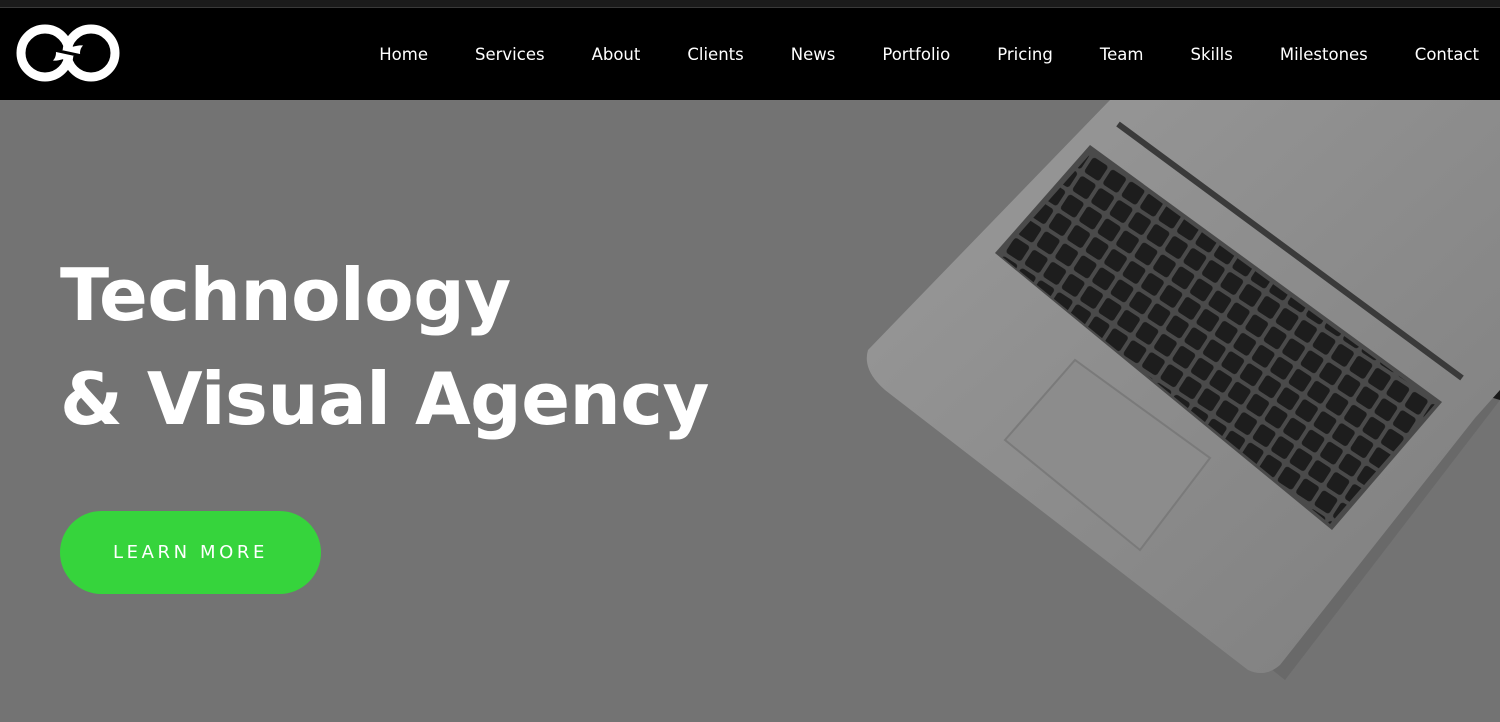 This screenshot has width=1500, height=722. I want to click on nav-portfolio: Portfolio, so click(916, 54).